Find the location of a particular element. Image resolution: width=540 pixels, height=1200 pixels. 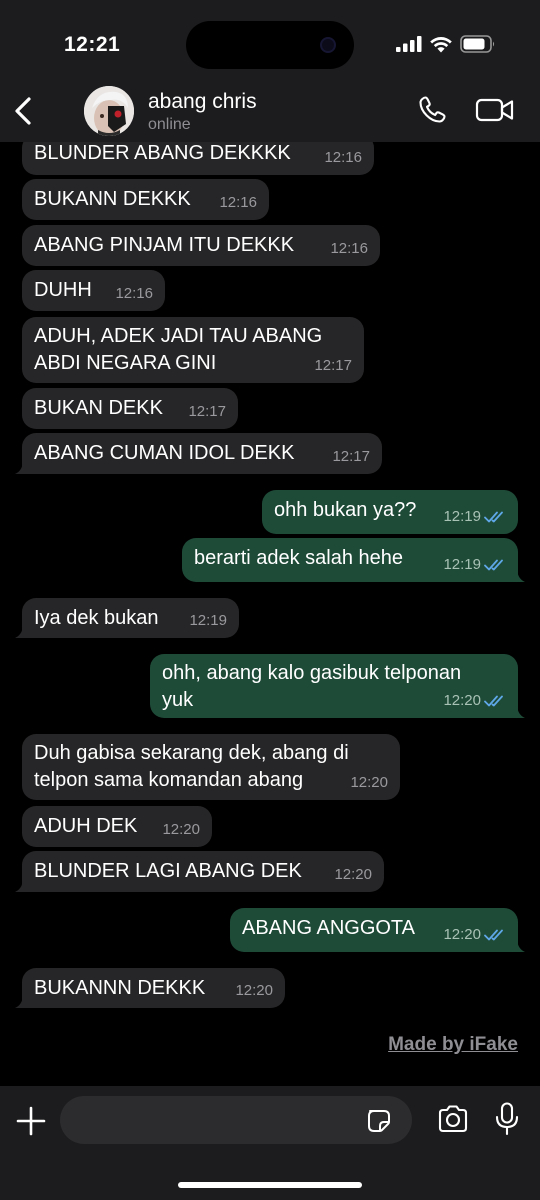

message-text: ABANG CUMAN IDOL DEKK is located at coordinates (164, 453).